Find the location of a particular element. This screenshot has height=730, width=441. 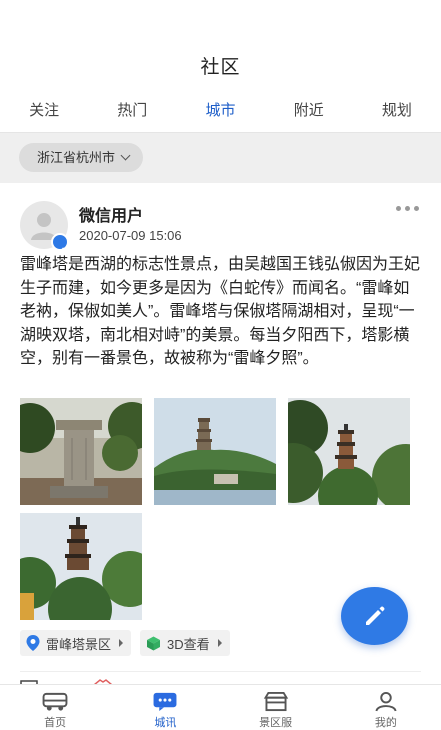

location-tag: 雷峰塔景区 is located at coordinates (76, 643).